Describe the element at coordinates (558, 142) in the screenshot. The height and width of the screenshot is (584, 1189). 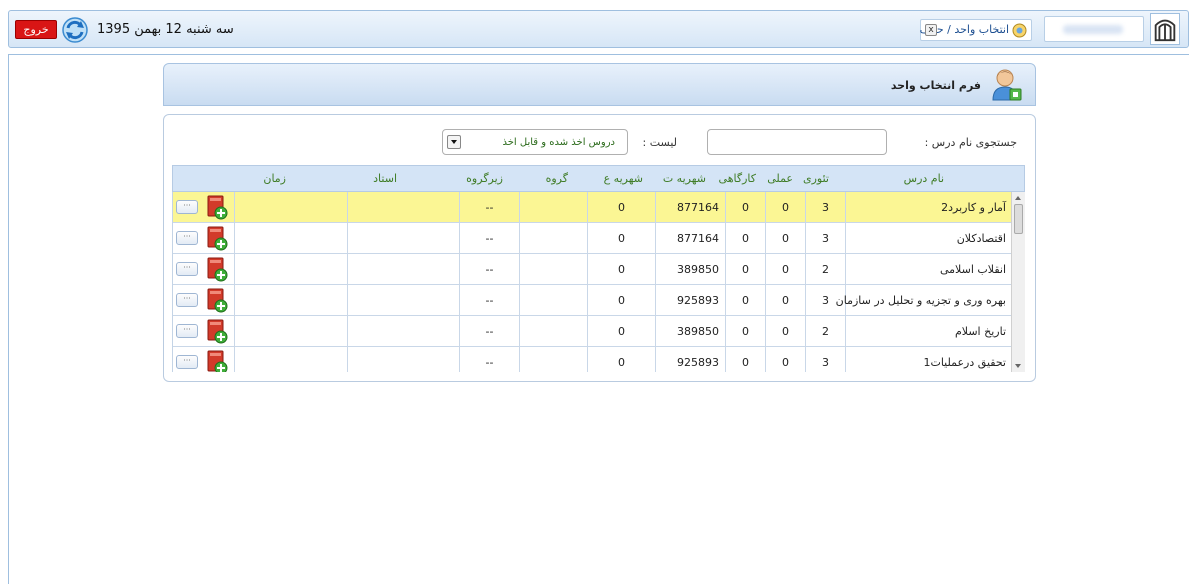
I see `list-selected-value: دروس اخذ شده و قابل اخذ` at that location.